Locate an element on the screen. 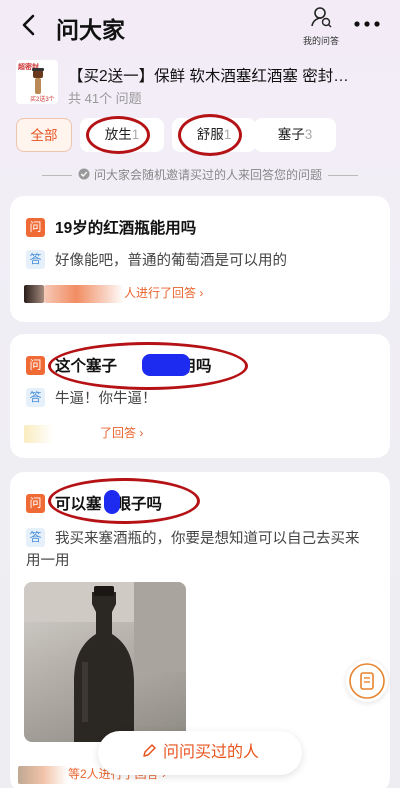 This screenshot has width=400, height=788. answer-photo is located at coordinates (105, 662).